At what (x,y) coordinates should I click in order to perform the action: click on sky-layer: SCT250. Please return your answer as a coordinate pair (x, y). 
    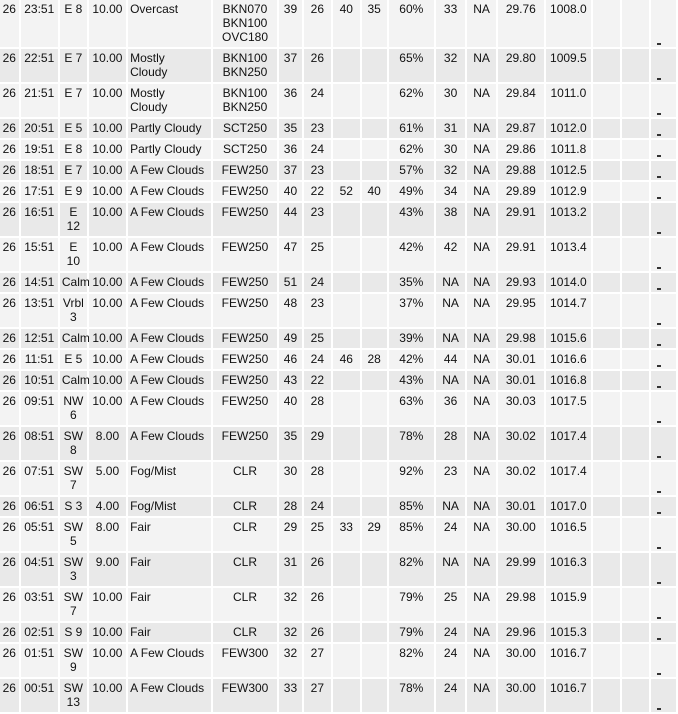
    Looking at the image, I should click on (245, 128).